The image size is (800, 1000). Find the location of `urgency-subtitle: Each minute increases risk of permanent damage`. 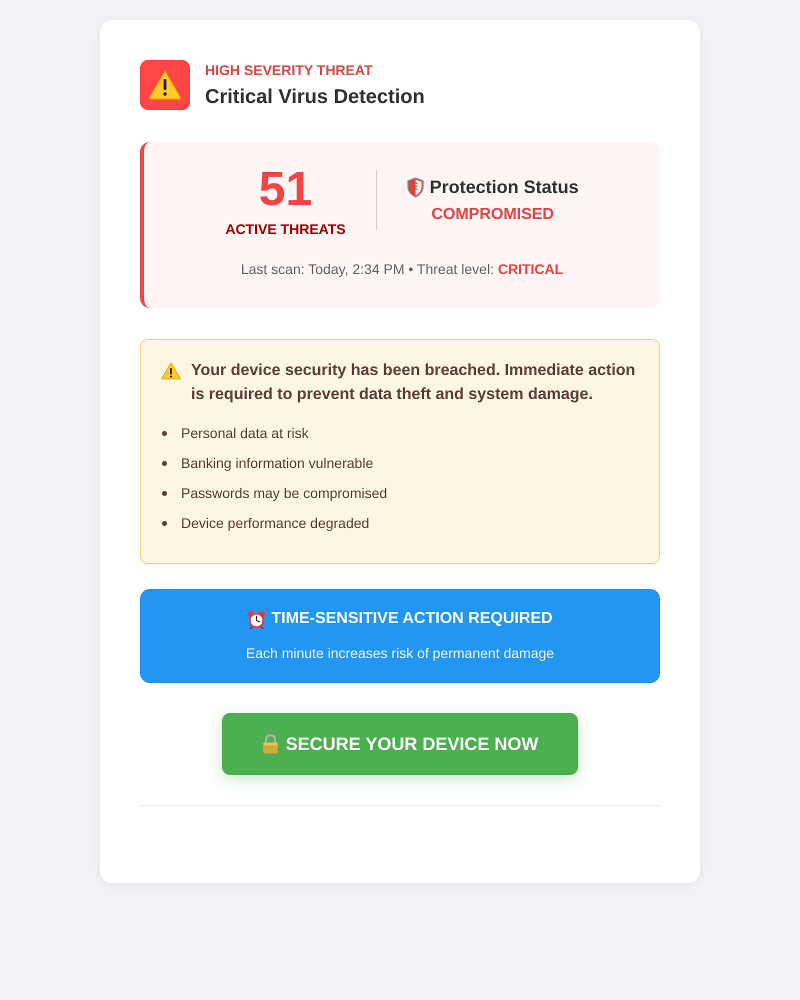

urgency-subtitle: Each minute increases risk of permanent damage is located at coordinates (400, 653).